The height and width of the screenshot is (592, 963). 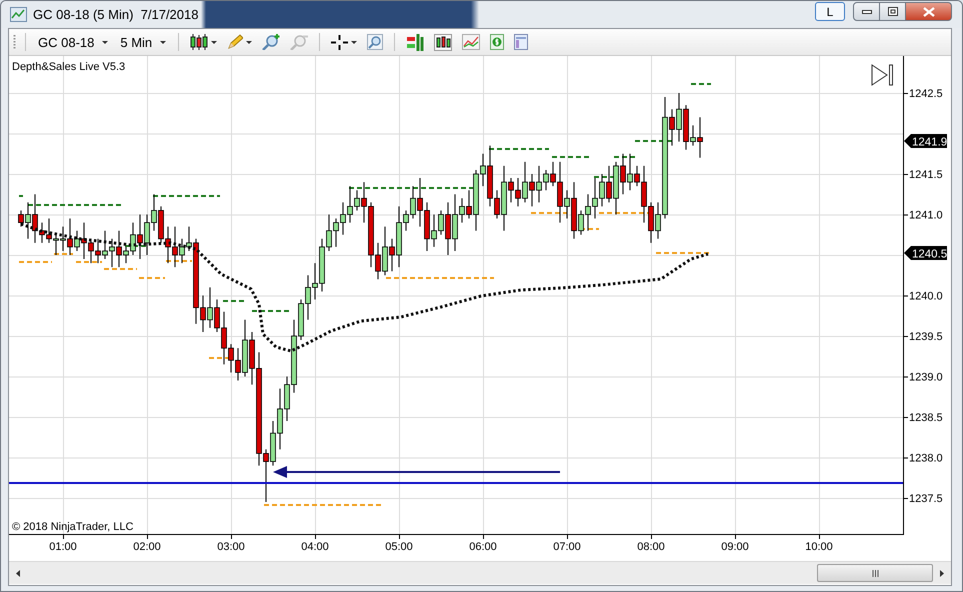 I want to click on window-title: GC 08-18 (5 Min) 7/17/2018, so click(x=115, y=14).